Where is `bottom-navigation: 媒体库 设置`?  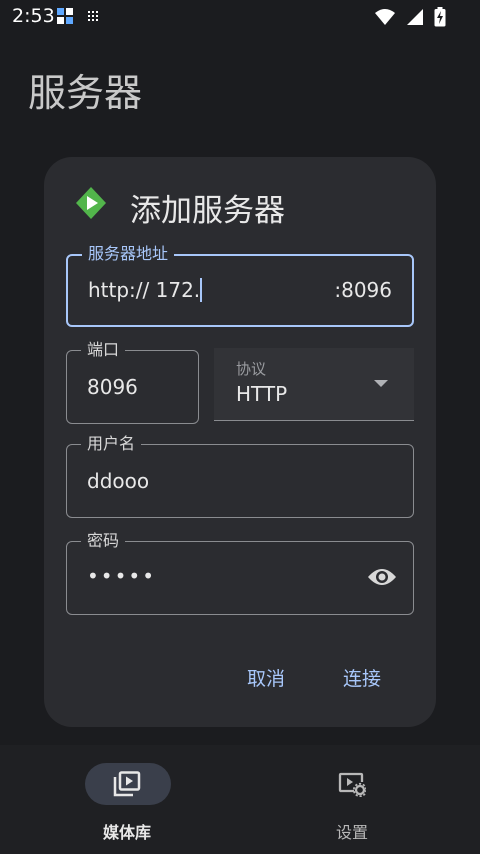 bottom-navigation: 媒体库 设置 is located at coordinates (240, 799).